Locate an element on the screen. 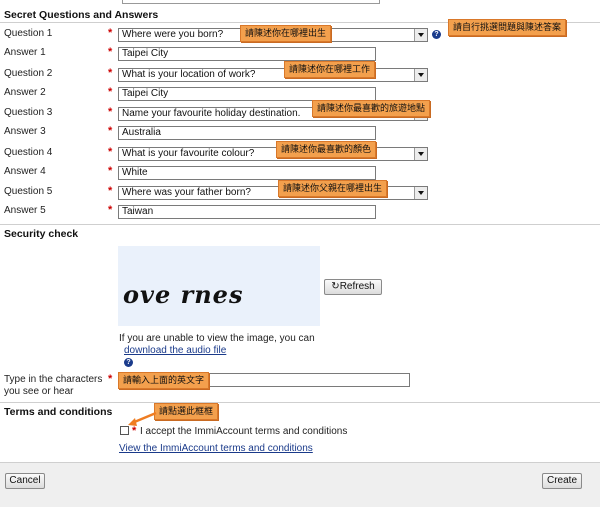  terms-title: Terms and conditions is located at coordinates (58, 412).